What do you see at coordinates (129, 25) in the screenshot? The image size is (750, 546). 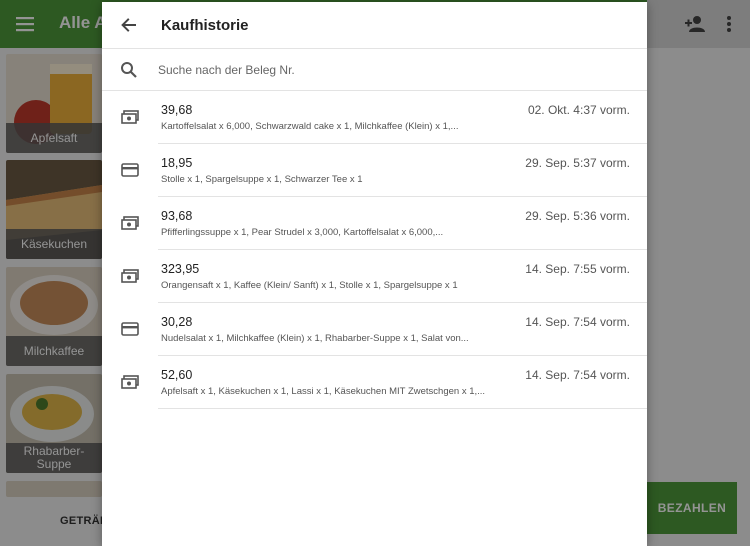 I see `back-arrow-icon` at bounding box center [129, 25].